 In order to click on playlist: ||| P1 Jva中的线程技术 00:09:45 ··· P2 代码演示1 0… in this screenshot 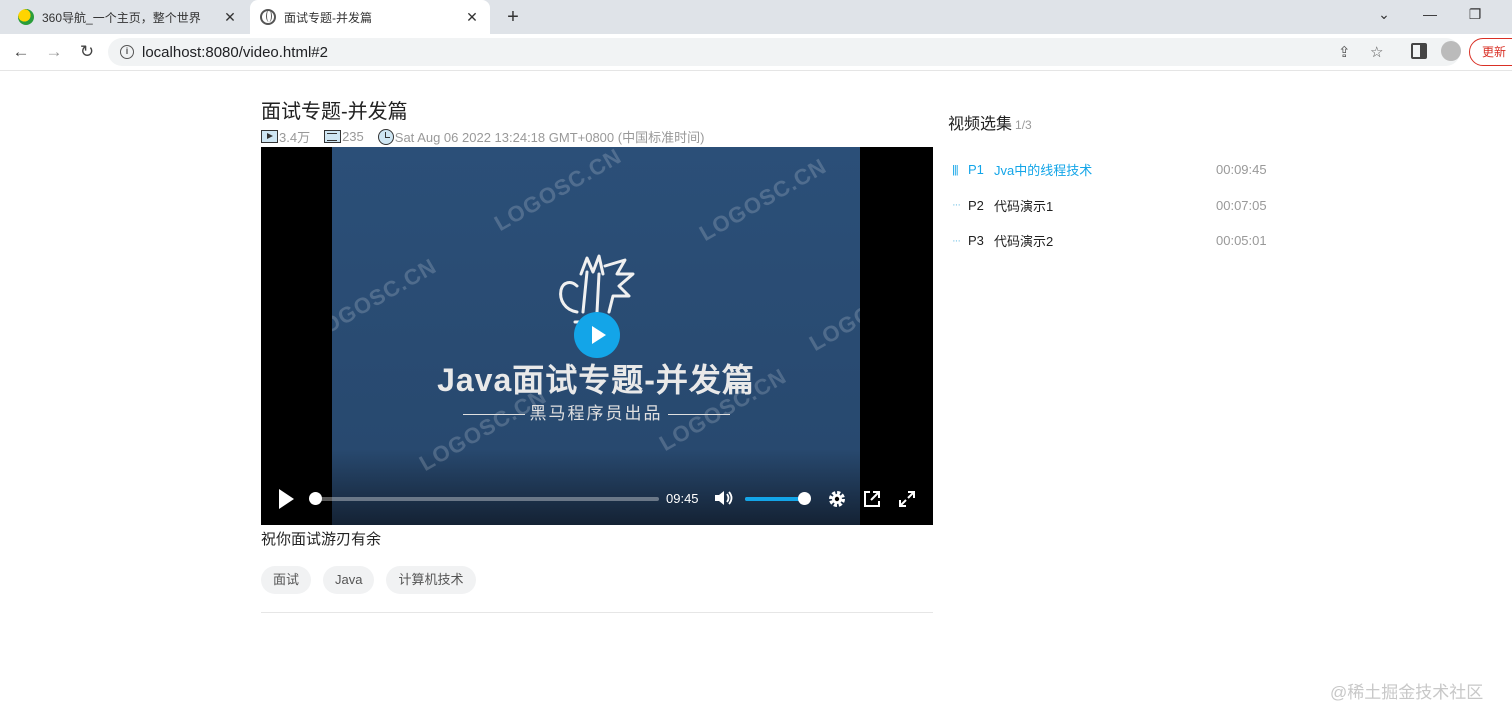, I will do `click(1112, 205)`.